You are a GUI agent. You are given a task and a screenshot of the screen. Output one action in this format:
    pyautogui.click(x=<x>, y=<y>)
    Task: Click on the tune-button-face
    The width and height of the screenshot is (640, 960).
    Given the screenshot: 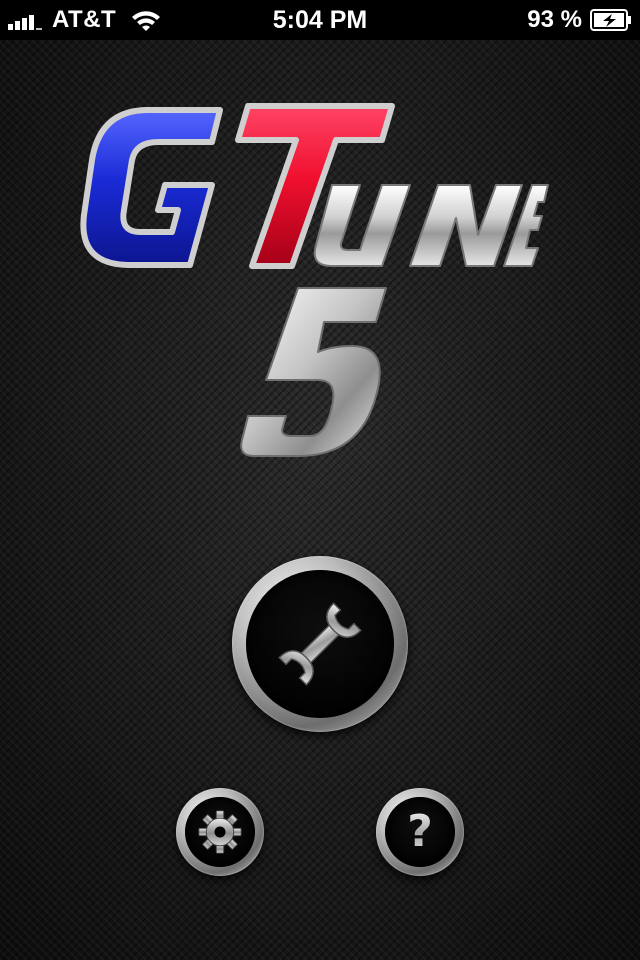 What is the action you would take?
    pyautogui.click(x=320, y=644)
    